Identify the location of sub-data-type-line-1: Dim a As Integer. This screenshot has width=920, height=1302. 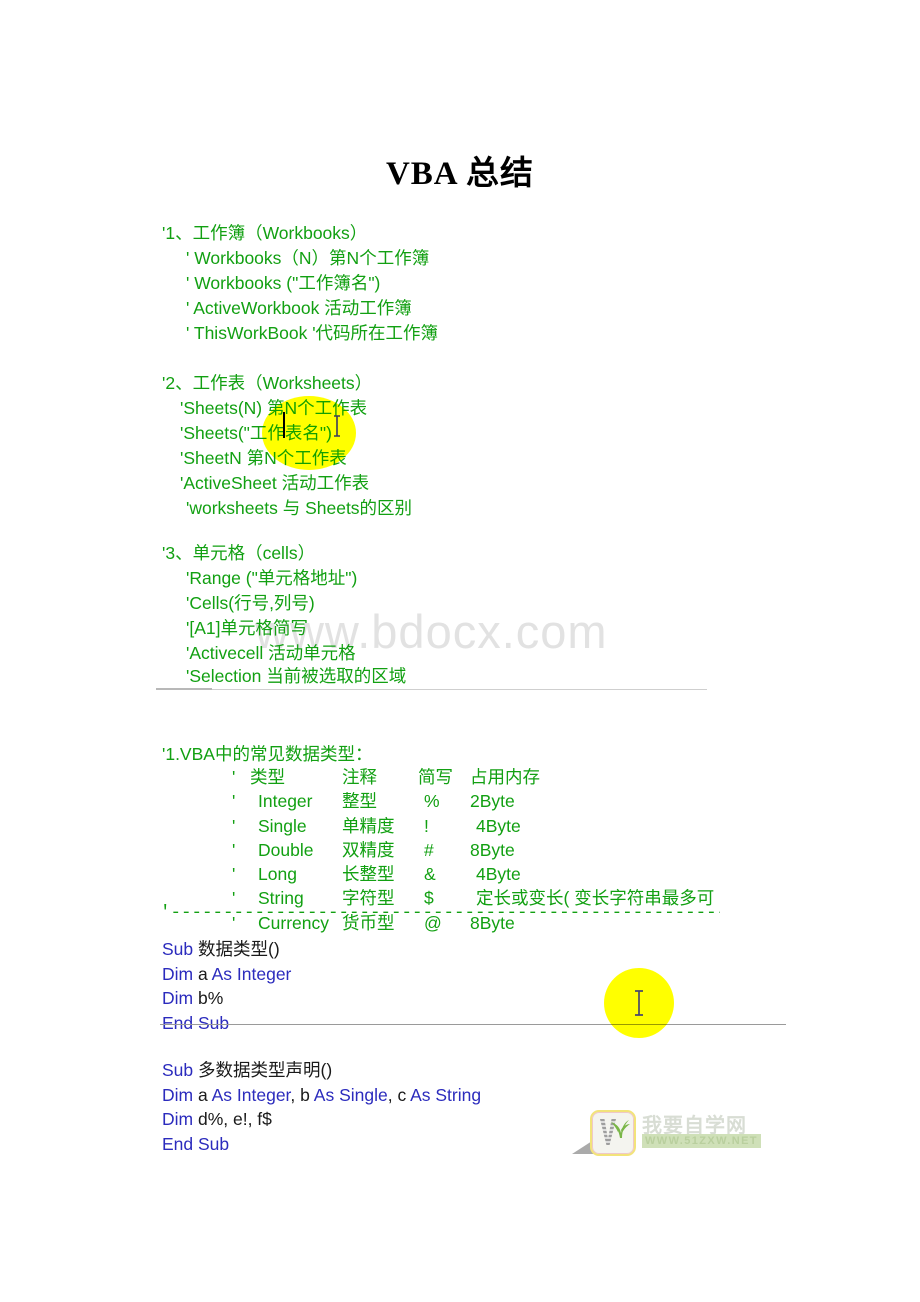
(226, 974).